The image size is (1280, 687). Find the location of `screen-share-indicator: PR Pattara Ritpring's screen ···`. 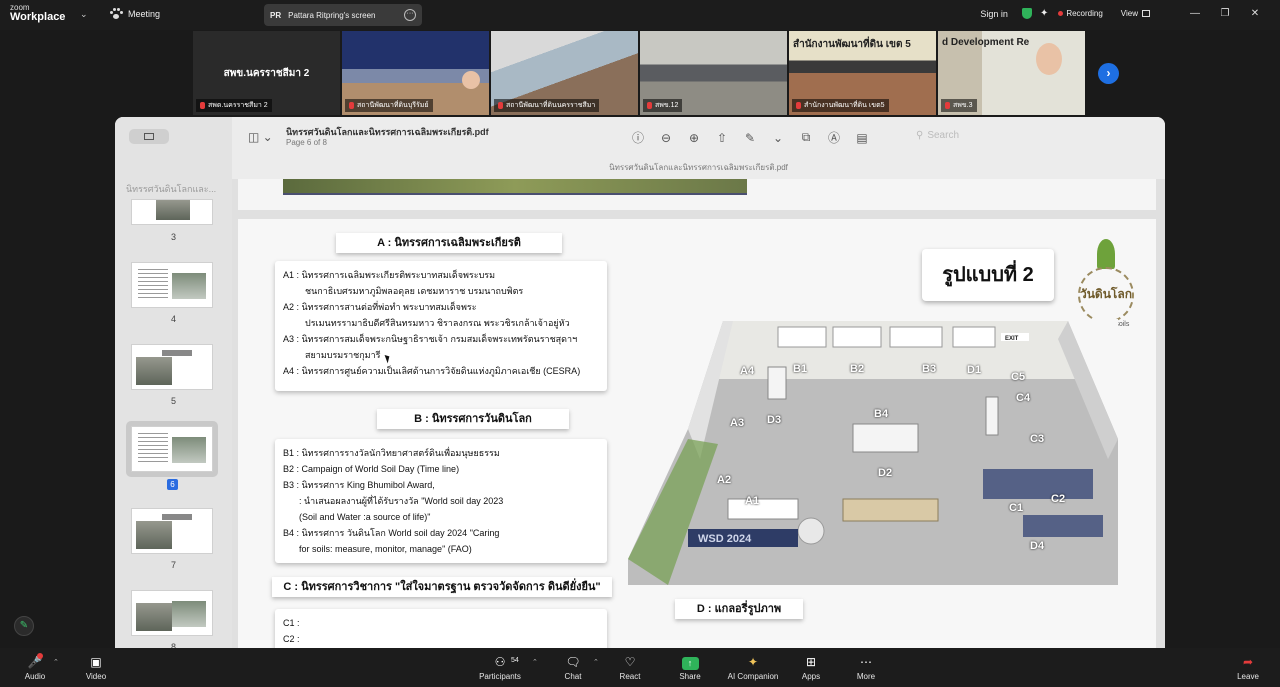

screen-share-indicator: PR Pattara Ritpring's screen ··· is located at coordinates (343, 15).